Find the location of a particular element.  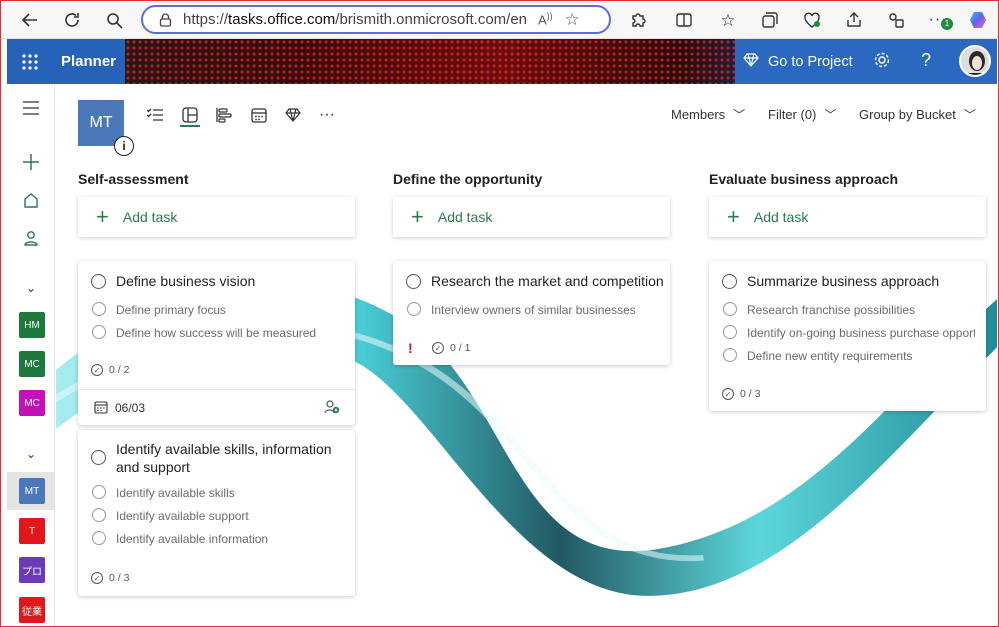

home-icon is located at coordinates (31, 200).